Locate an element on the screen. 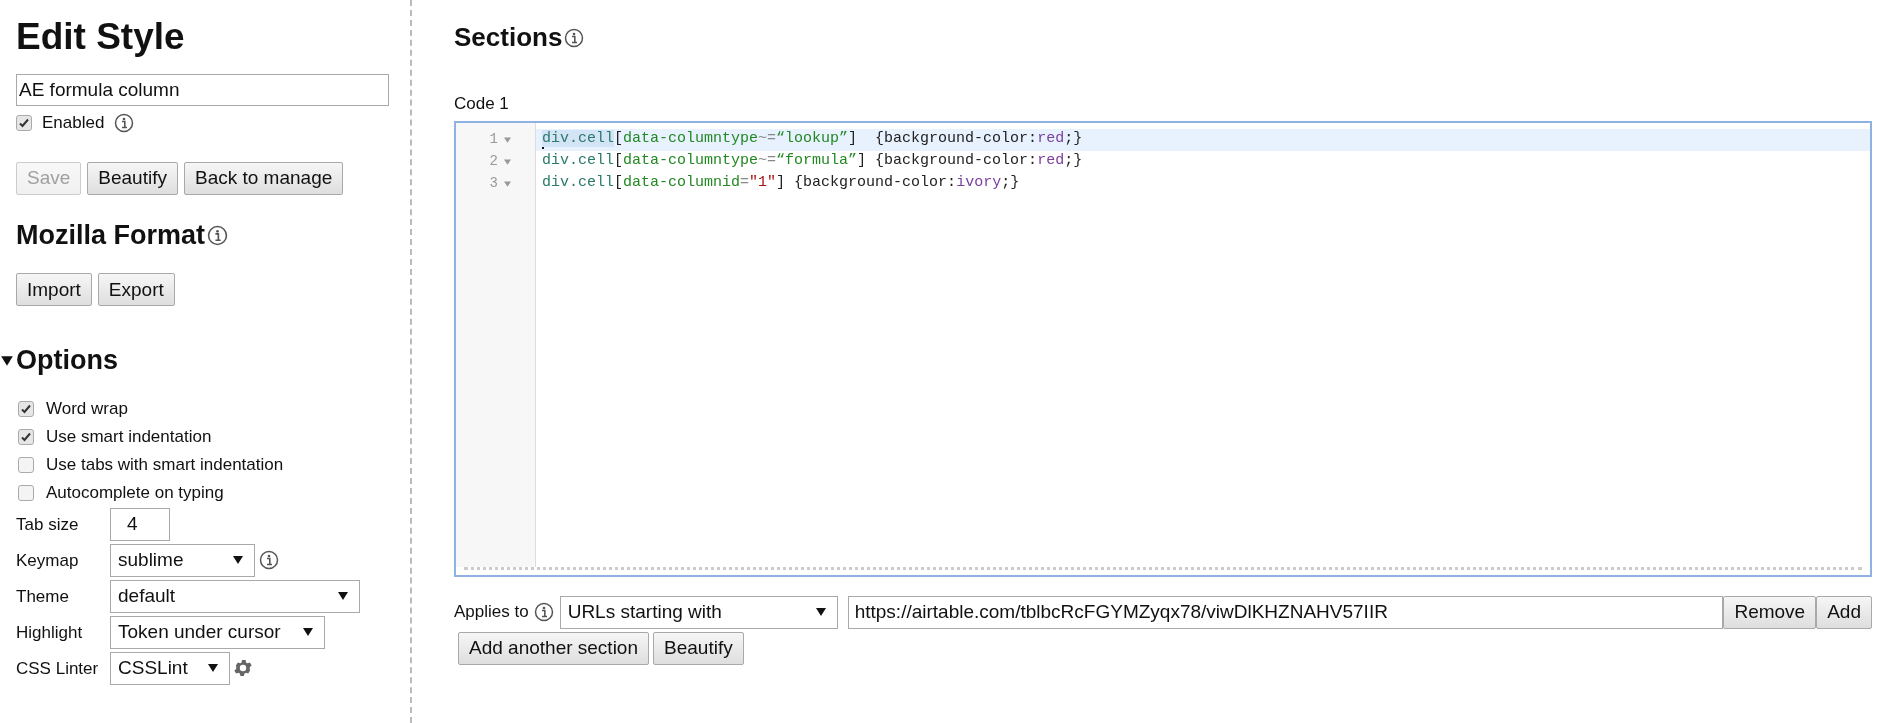 This screenshot has height=723, width=1889. dropdown: CSSLint is located at coordinates (170, 668).